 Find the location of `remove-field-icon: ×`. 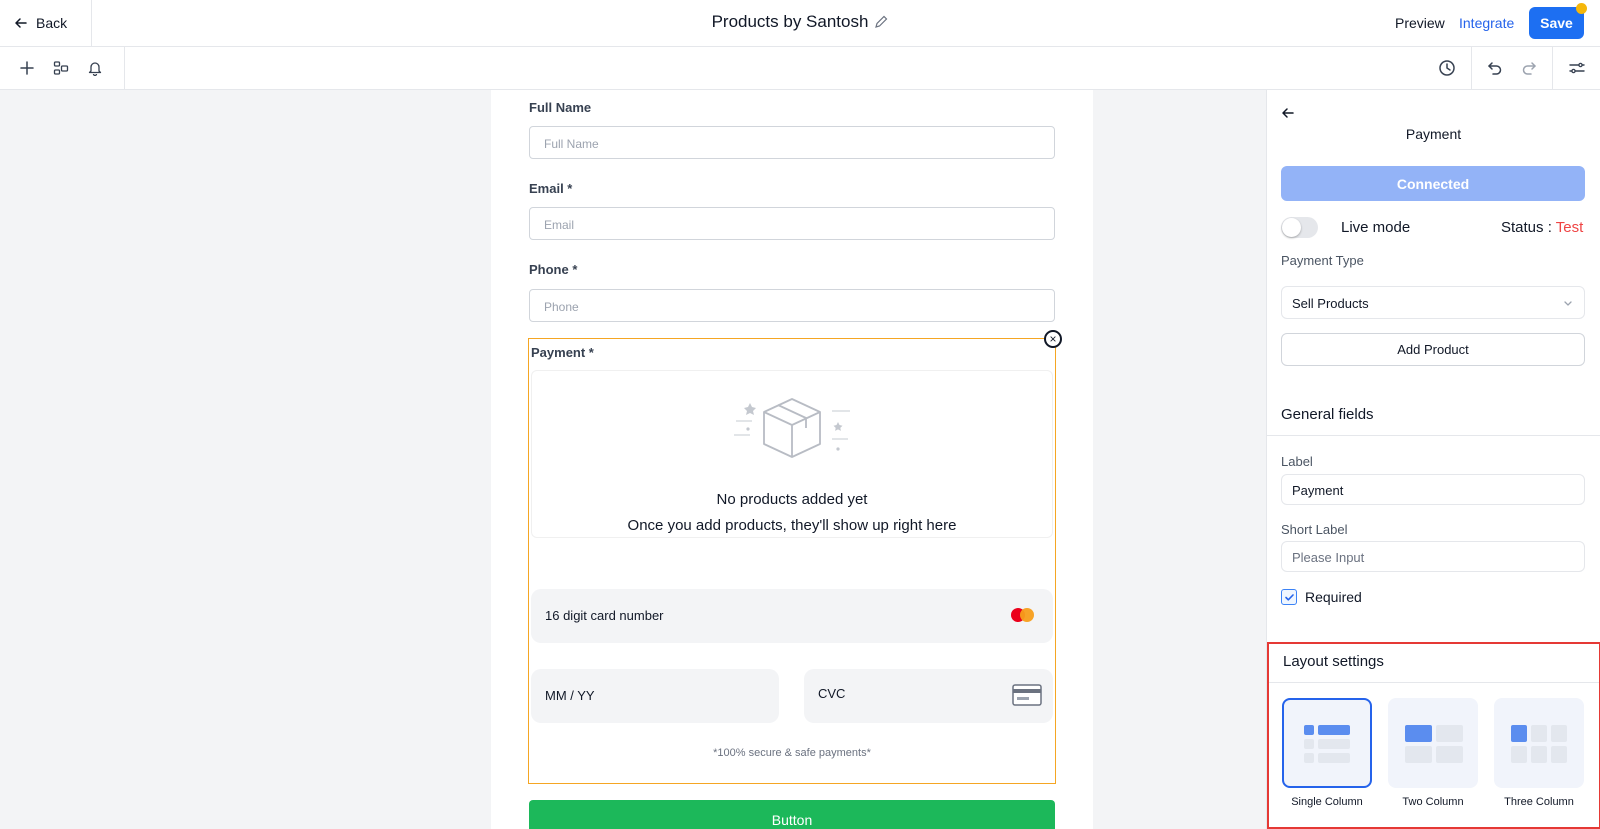

remove-field-icon: × is located at coordinates (1053, 339).